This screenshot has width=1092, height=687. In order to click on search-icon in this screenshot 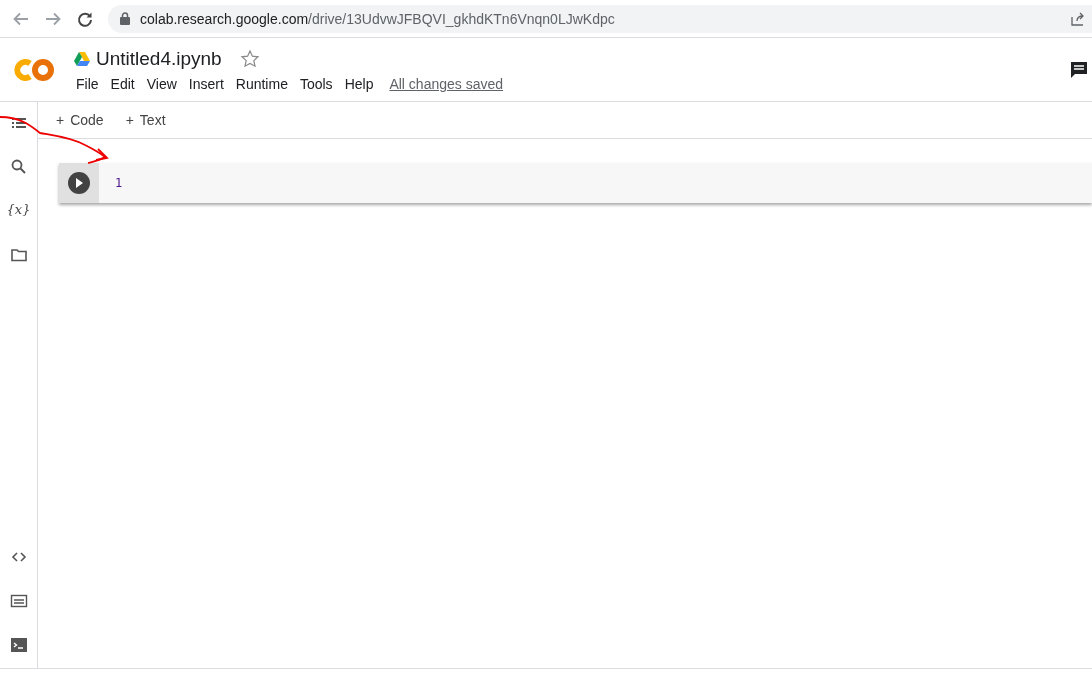, I will do `click(18, 167)`.